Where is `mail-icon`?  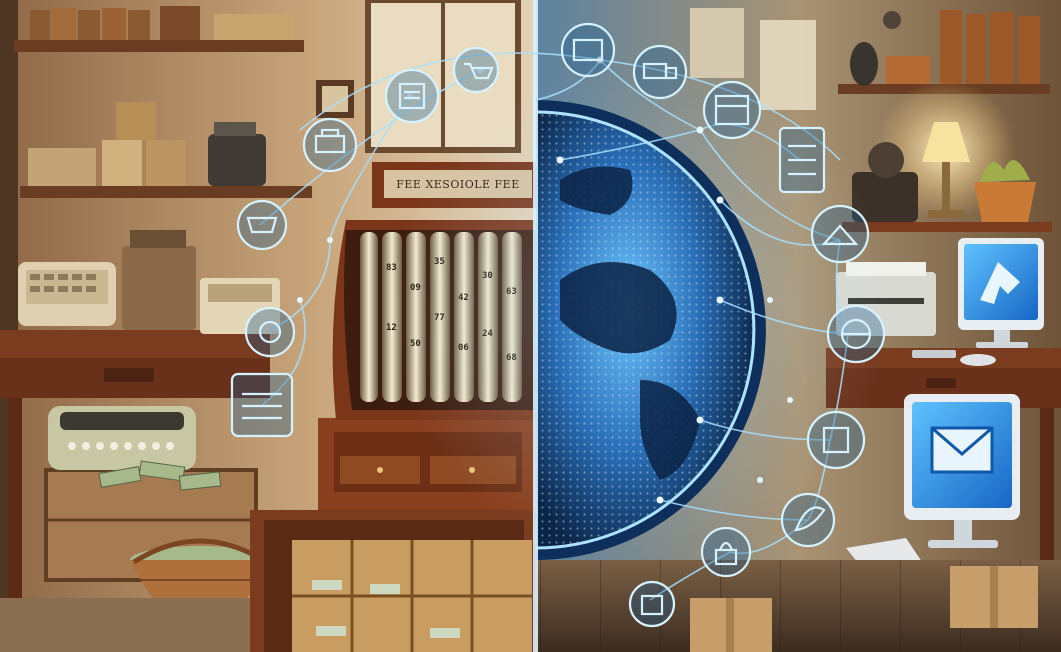 mail-icon is located at coordinates (962, 450).